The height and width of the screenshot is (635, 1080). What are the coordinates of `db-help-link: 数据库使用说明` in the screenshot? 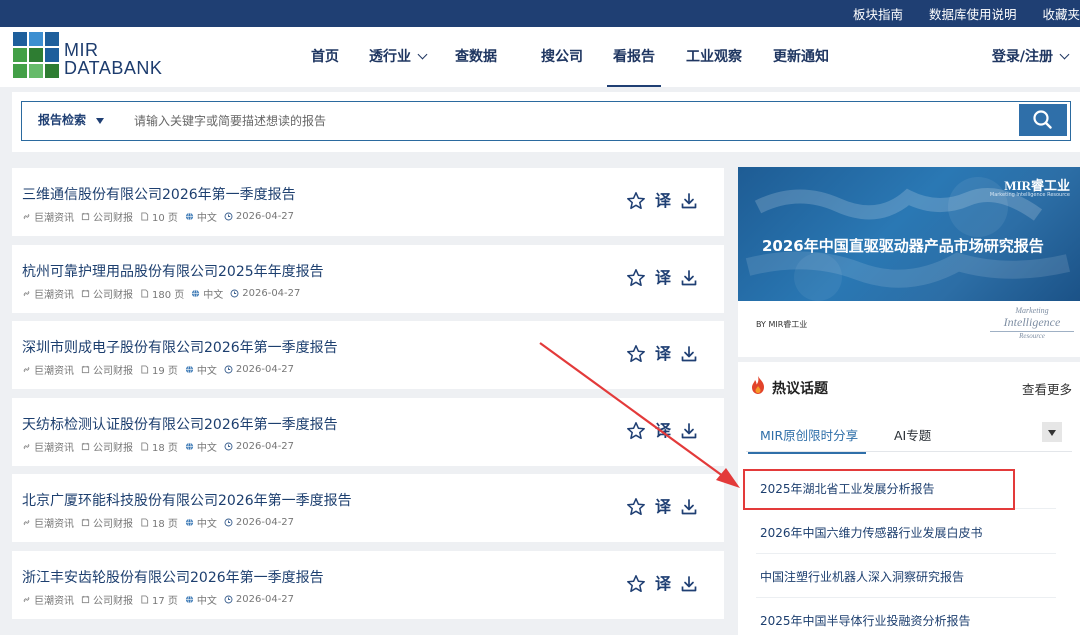 It's located at (973, 13).